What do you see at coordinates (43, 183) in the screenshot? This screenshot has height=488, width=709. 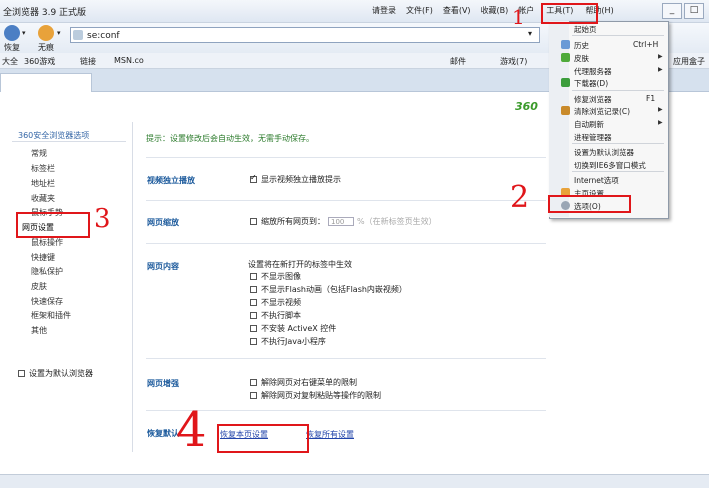 I see `sidebar-item-addressbar: 地址栏` at bounding box center [43, 183].